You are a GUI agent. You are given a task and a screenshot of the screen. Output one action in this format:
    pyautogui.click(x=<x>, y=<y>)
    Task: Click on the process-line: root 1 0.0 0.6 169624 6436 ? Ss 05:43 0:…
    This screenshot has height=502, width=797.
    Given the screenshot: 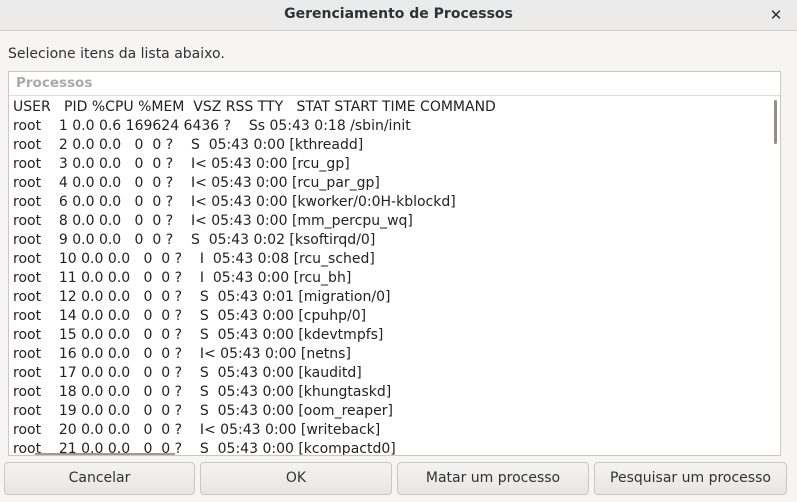 What is the action you would take?
    pyautogui.click(x=212, y=126)
    